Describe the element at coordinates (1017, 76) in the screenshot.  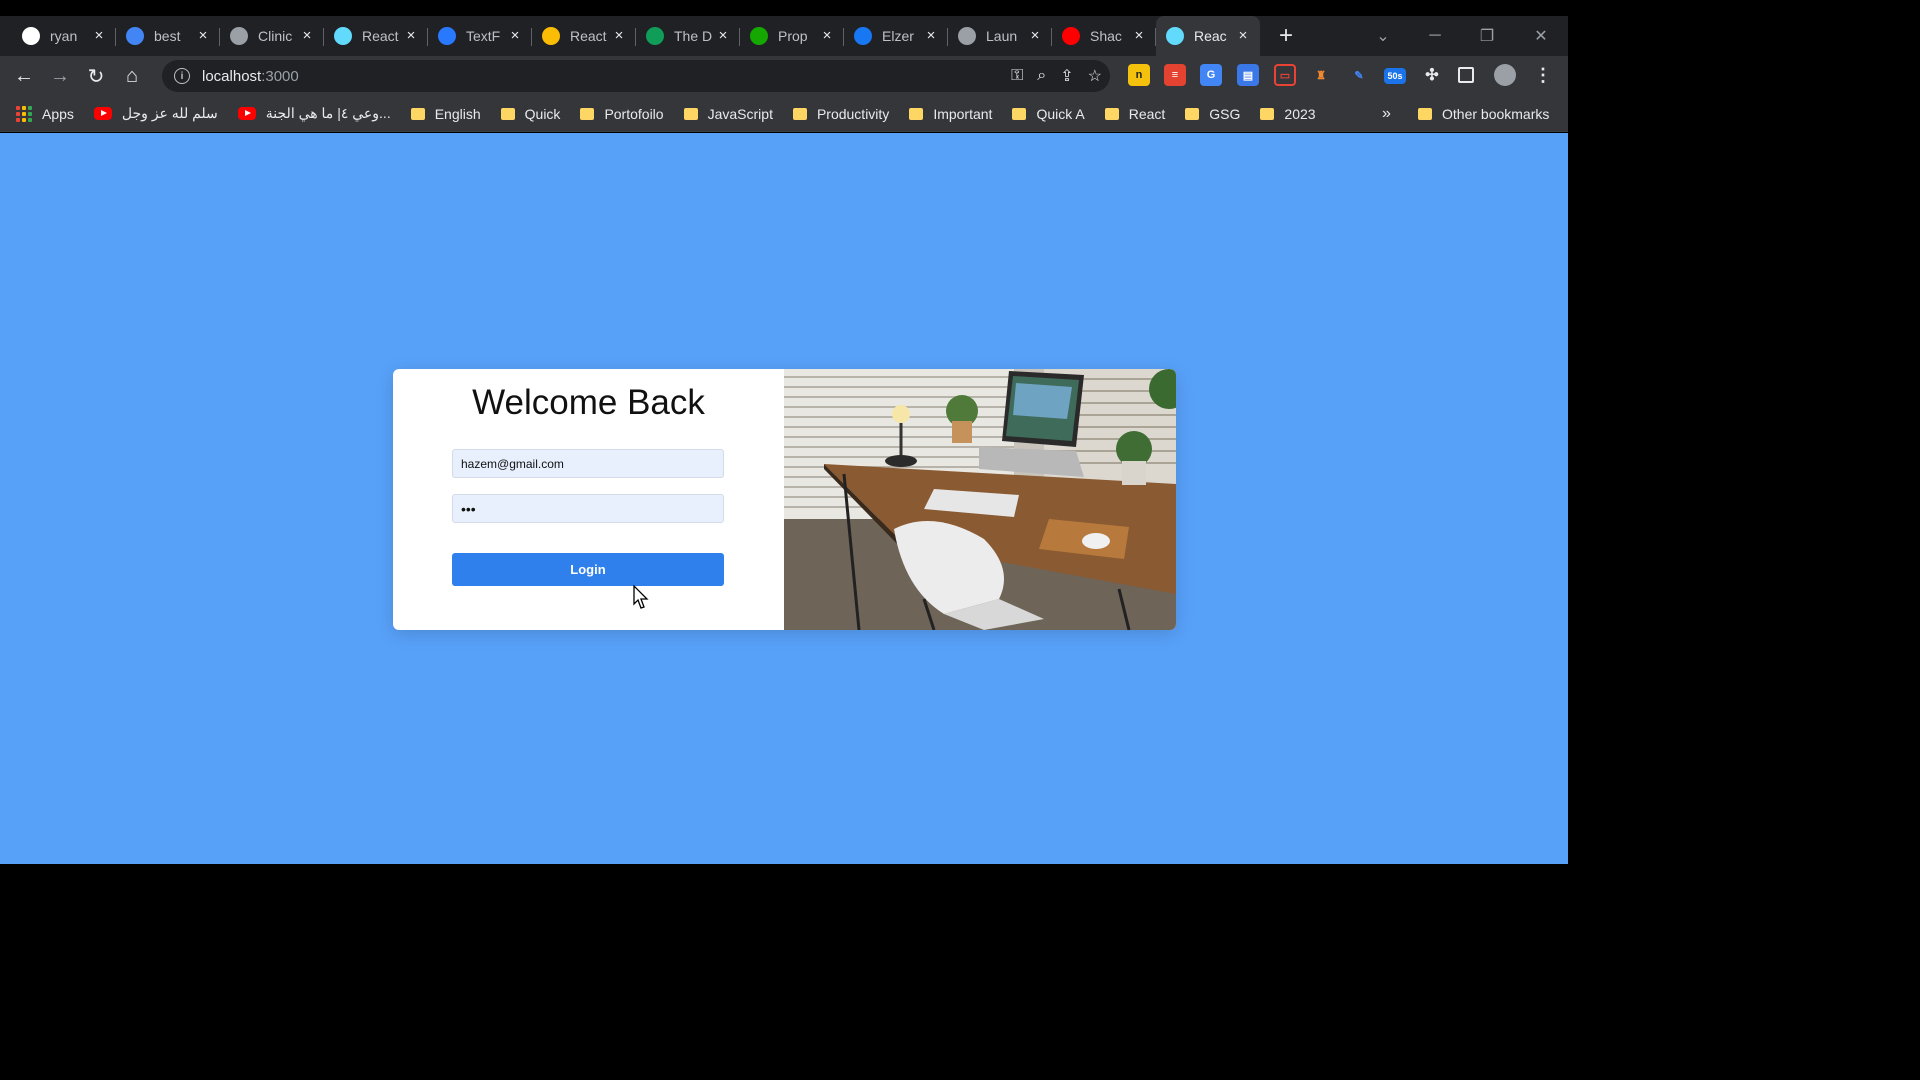
I see `key-icon: ⚿` at that location.